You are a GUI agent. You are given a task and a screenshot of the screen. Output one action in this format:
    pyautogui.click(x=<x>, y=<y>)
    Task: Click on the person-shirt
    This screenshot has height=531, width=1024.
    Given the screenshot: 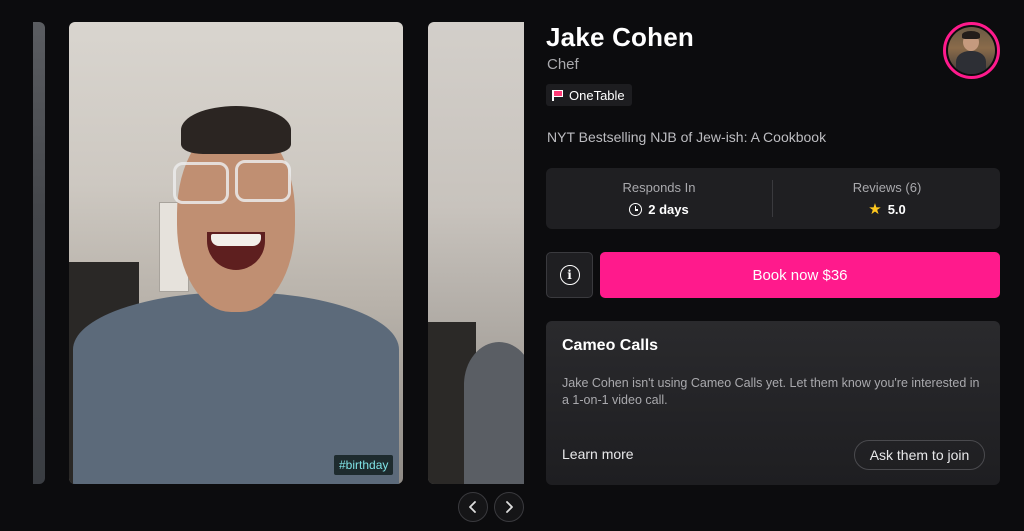 What is the action you would take?
    pyautogui.click(x=494, y=413)
    